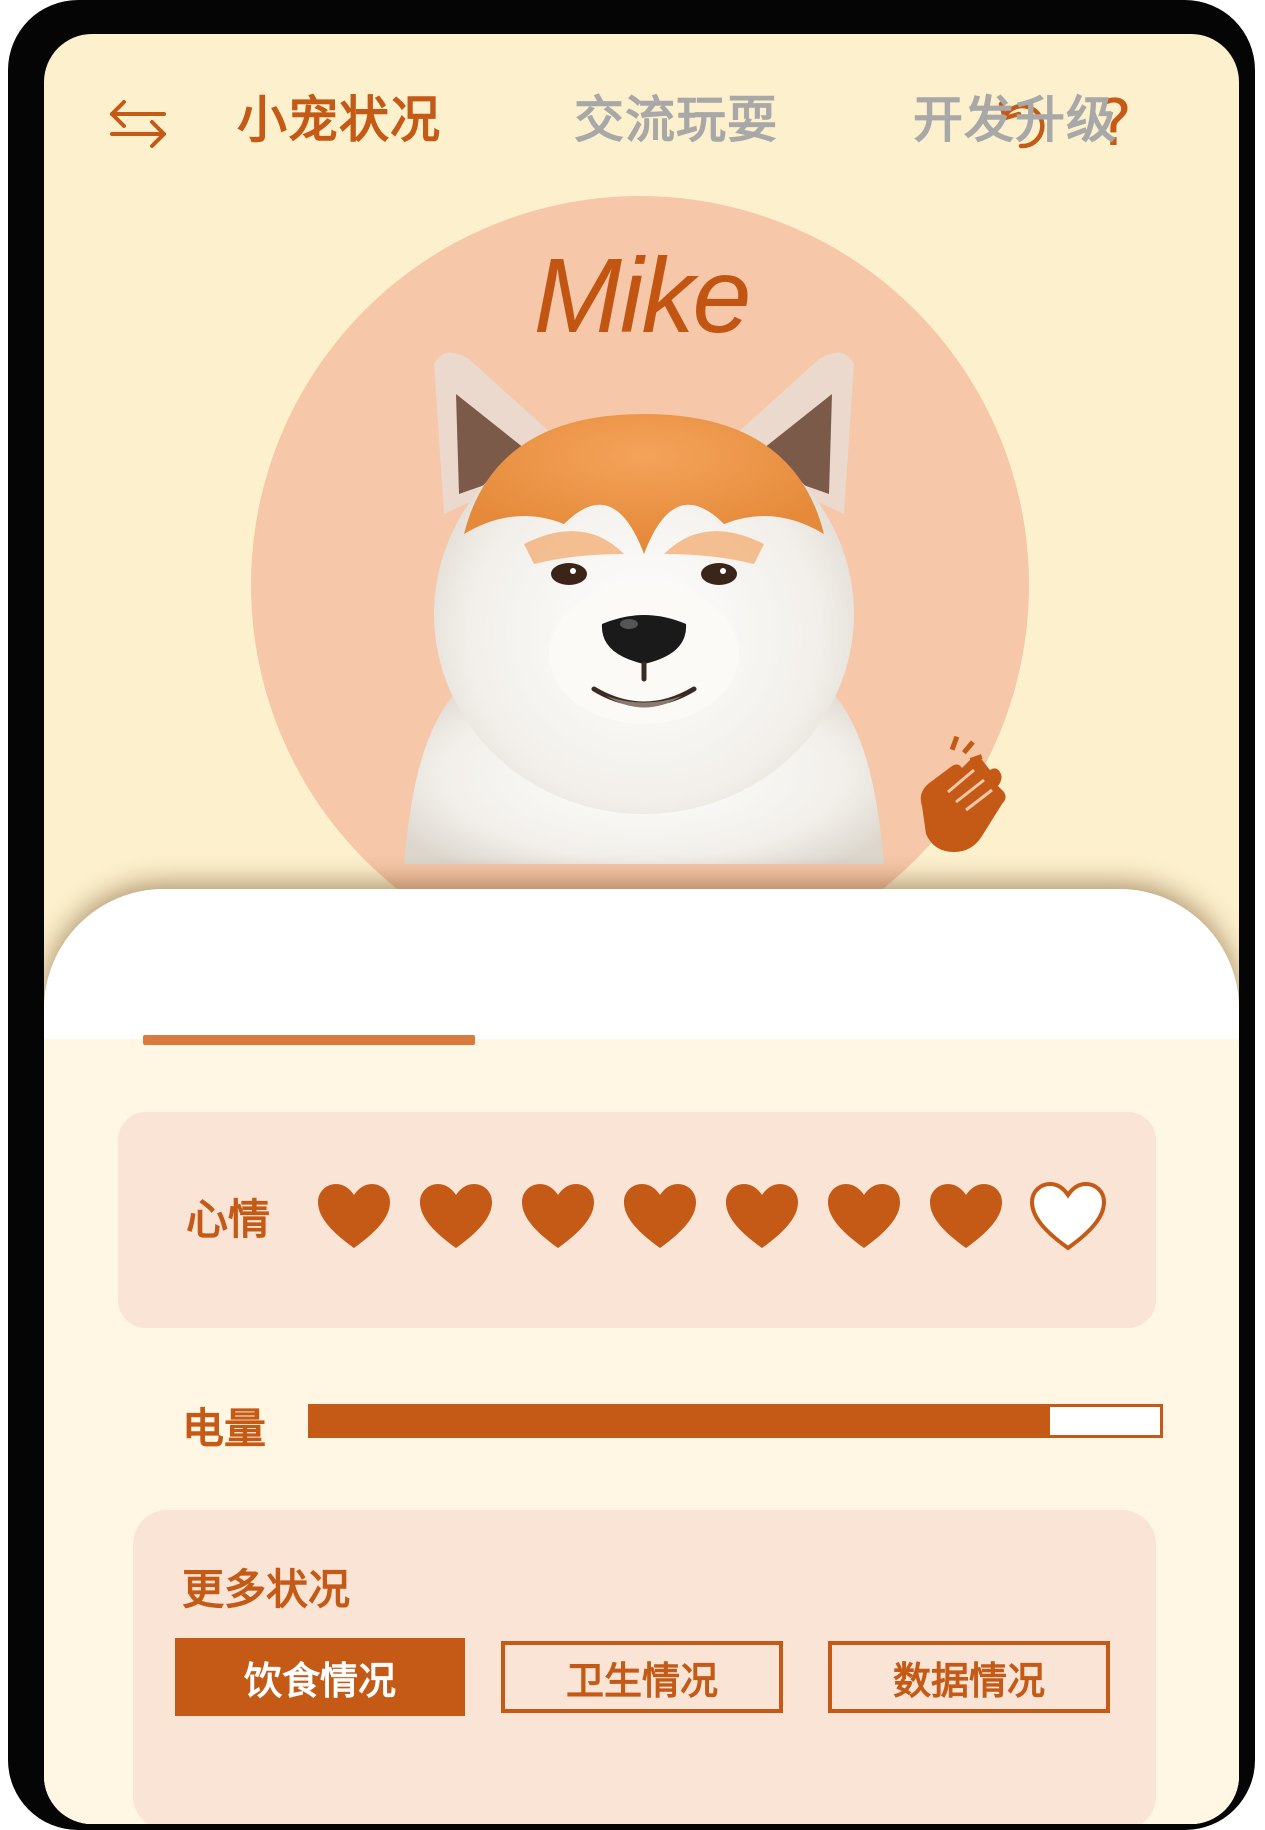 Image resolution: width=1265 pixels, height=1830 pixels. I want to click on switch-arrows-icon, so click(138, 124).